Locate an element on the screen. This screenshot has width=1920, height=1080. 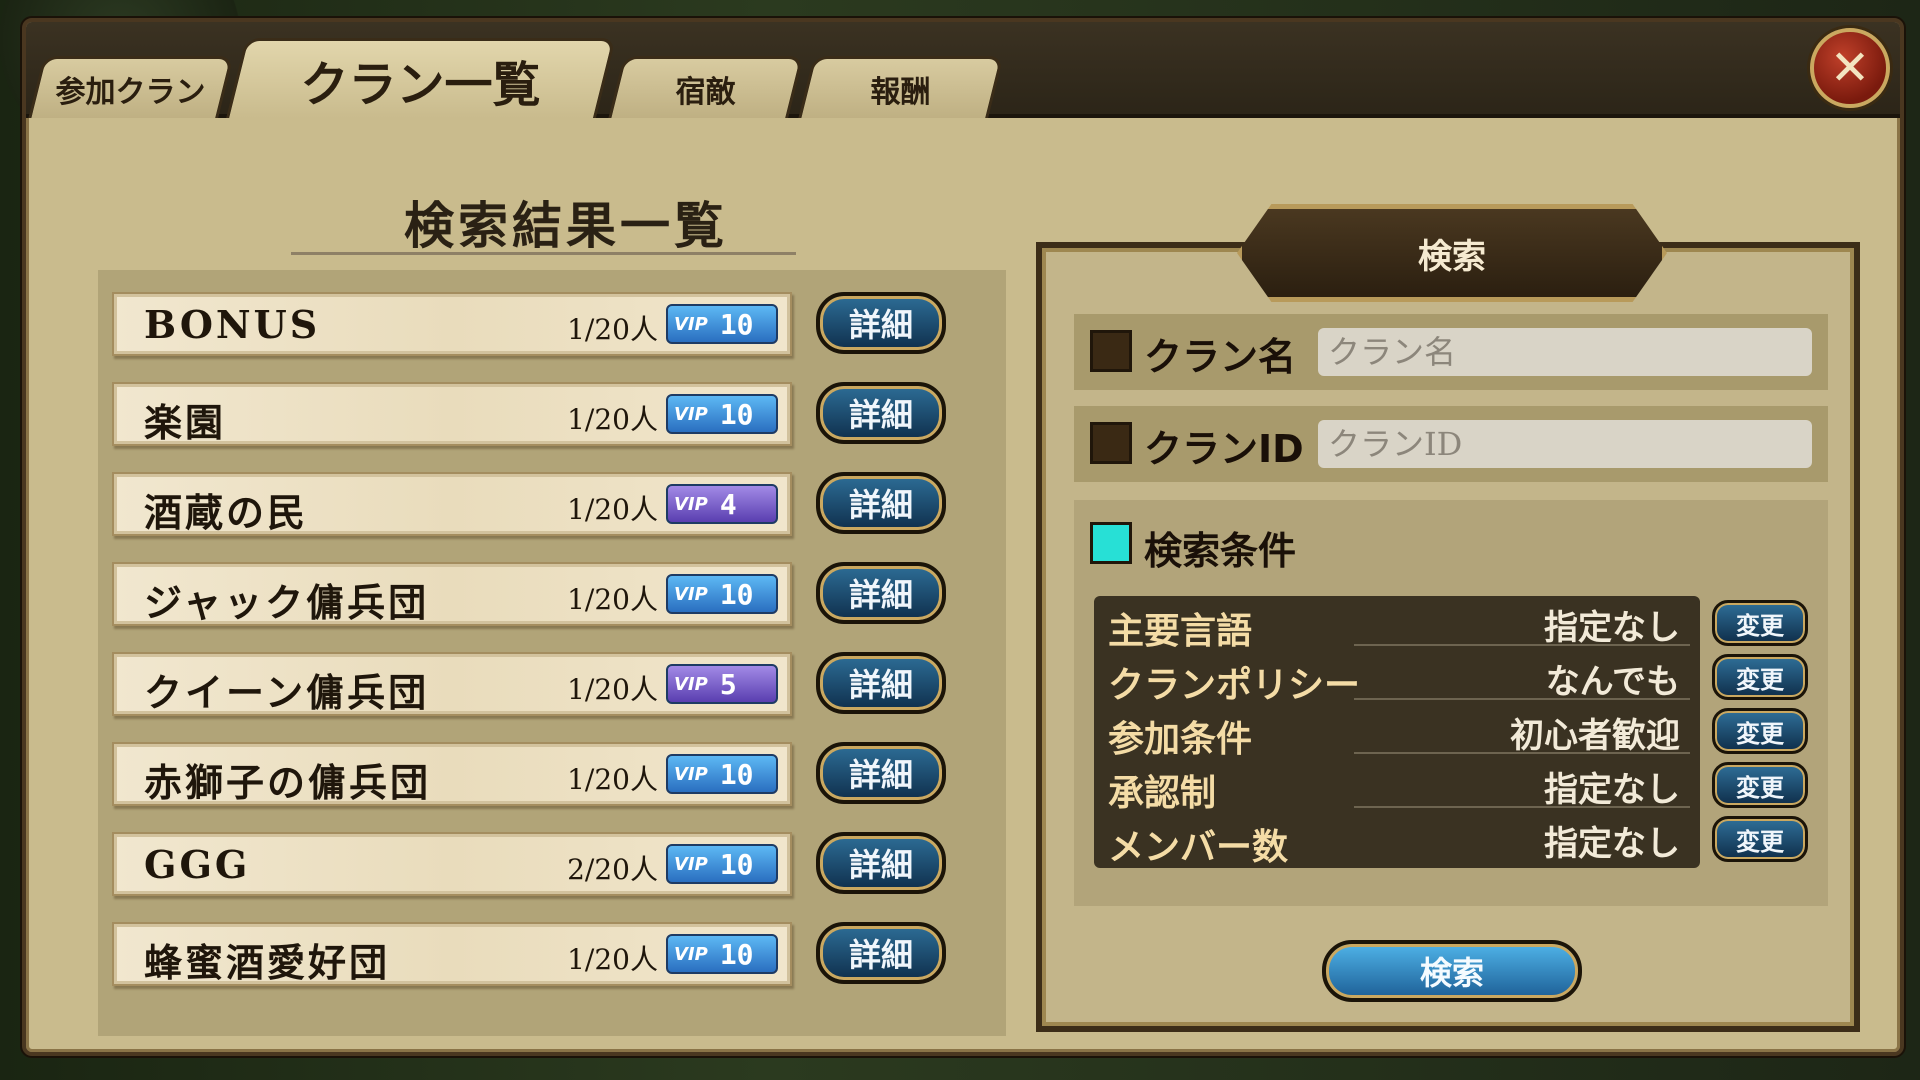
clan-row: クイーン傭兵団 1/20人 VIP 5 is located at coordinates (452, 684).